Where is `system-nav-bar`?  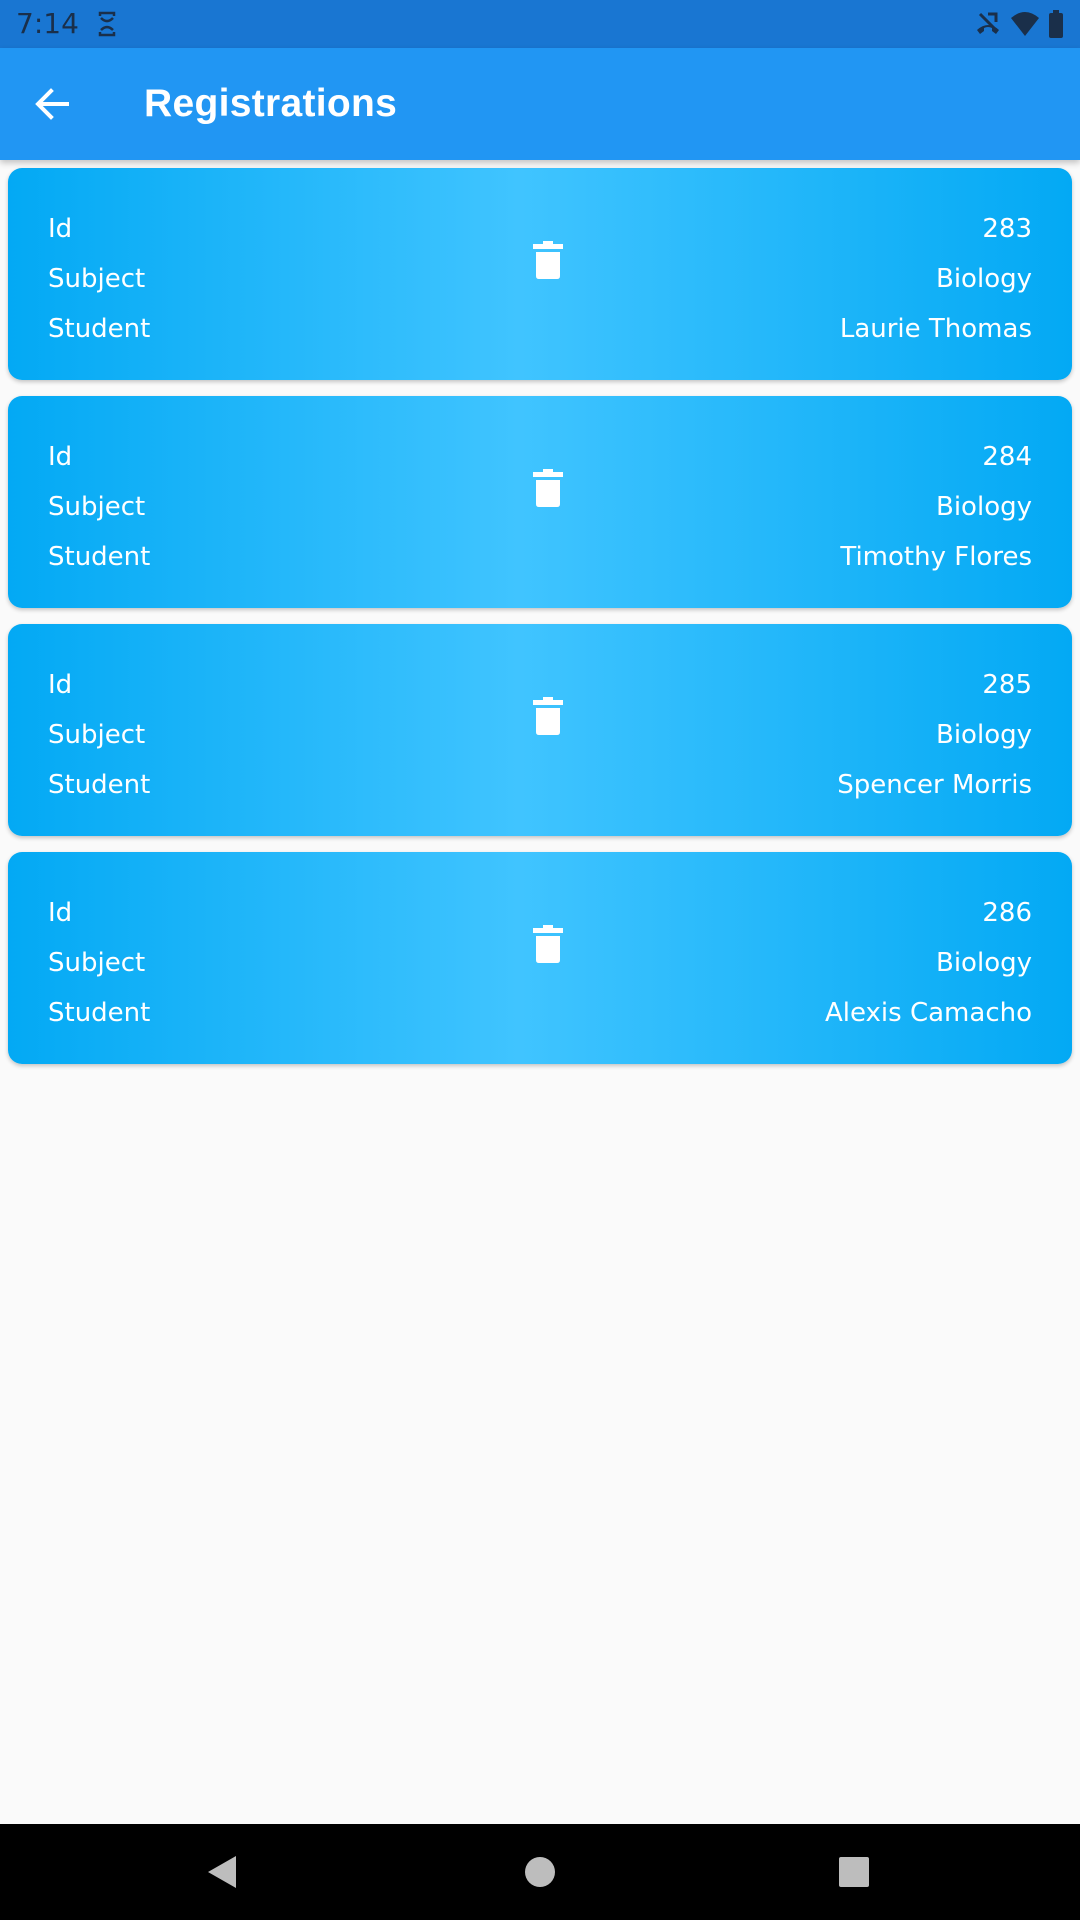
system-nav-bar is located at coordinates (540, 1872).